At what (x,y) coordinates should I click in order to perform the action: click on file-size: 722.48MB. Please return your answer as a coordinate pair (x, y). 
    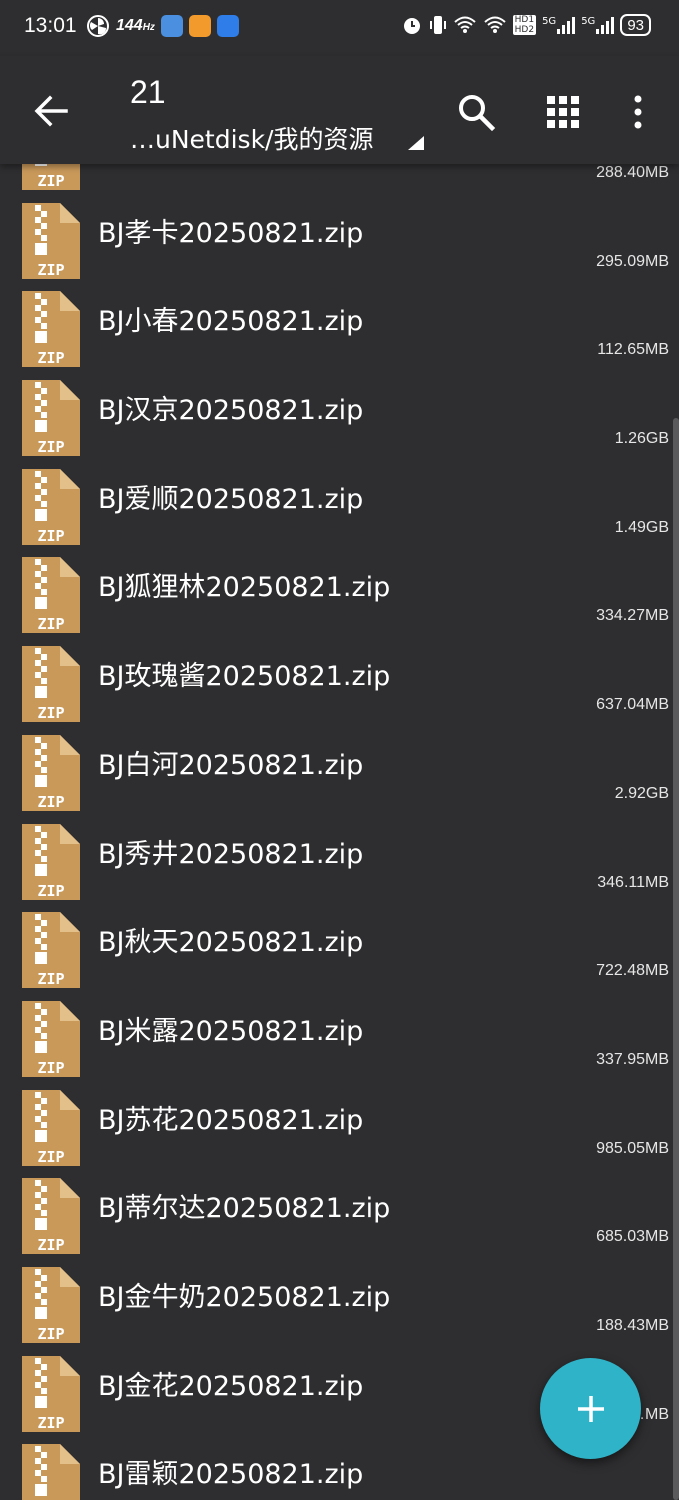
    Looking at the image, I should click on (632, 971).